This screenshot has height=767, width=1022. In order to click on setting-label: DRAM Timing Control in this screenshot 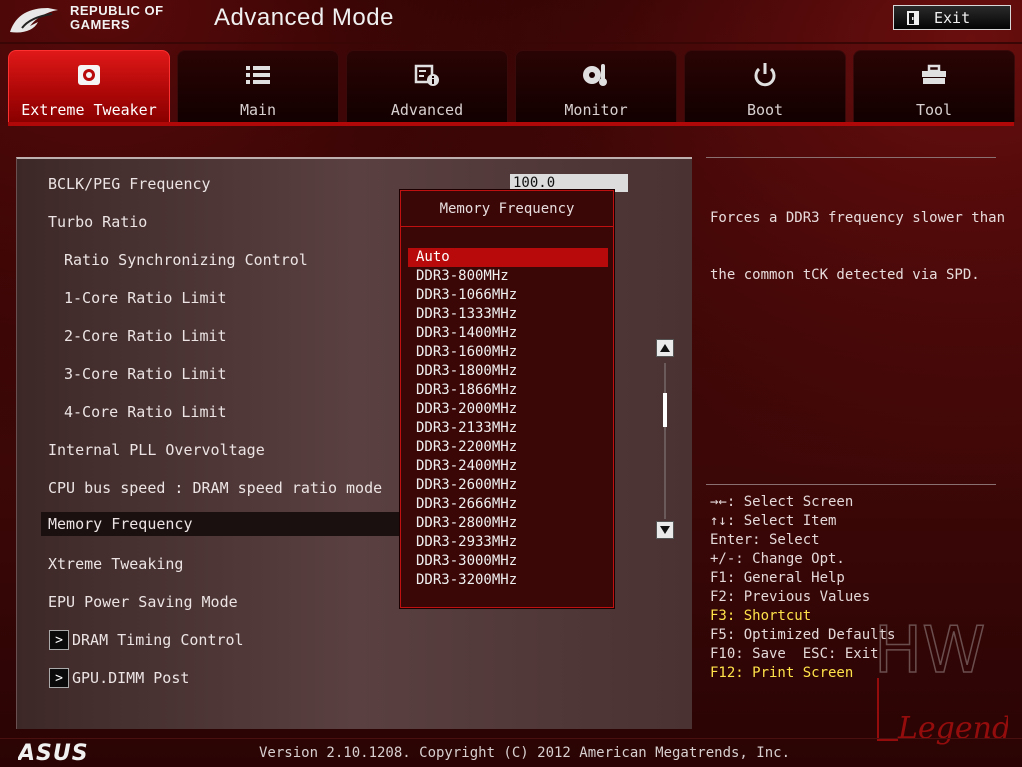, I will do `click(158, 640)`.